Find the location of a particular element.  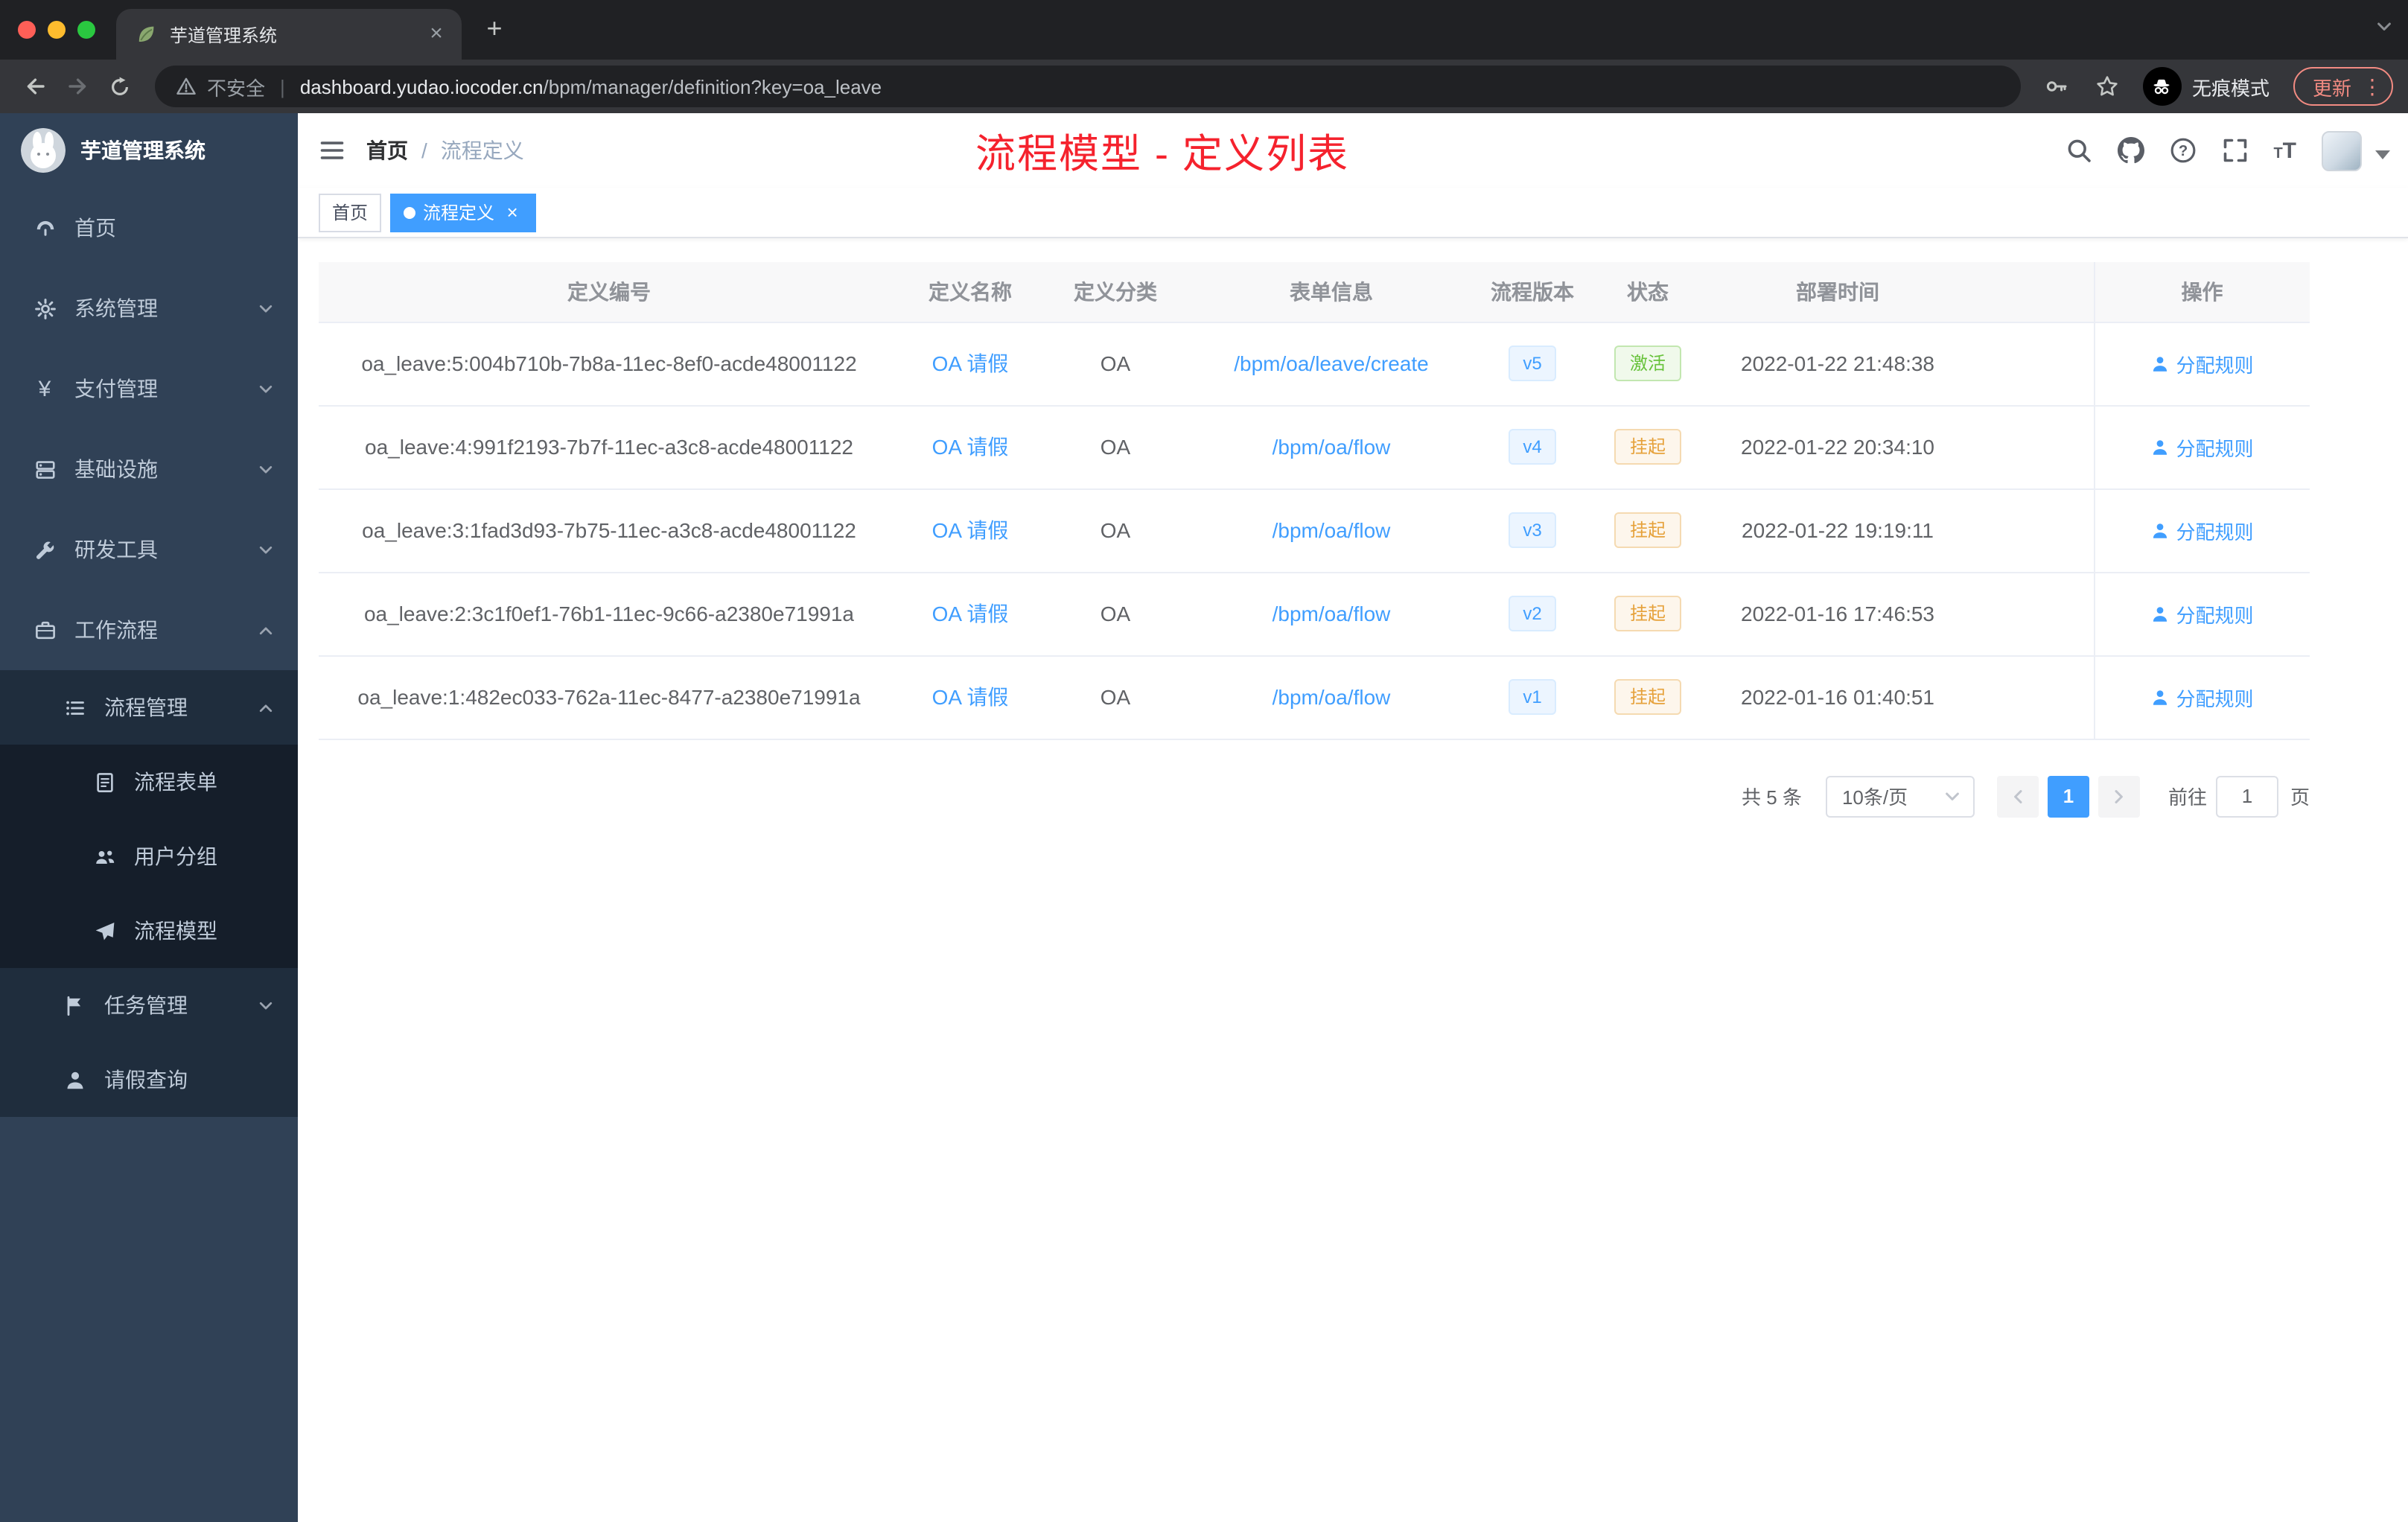

minimize-window-button is located at coordinates (57, 30).